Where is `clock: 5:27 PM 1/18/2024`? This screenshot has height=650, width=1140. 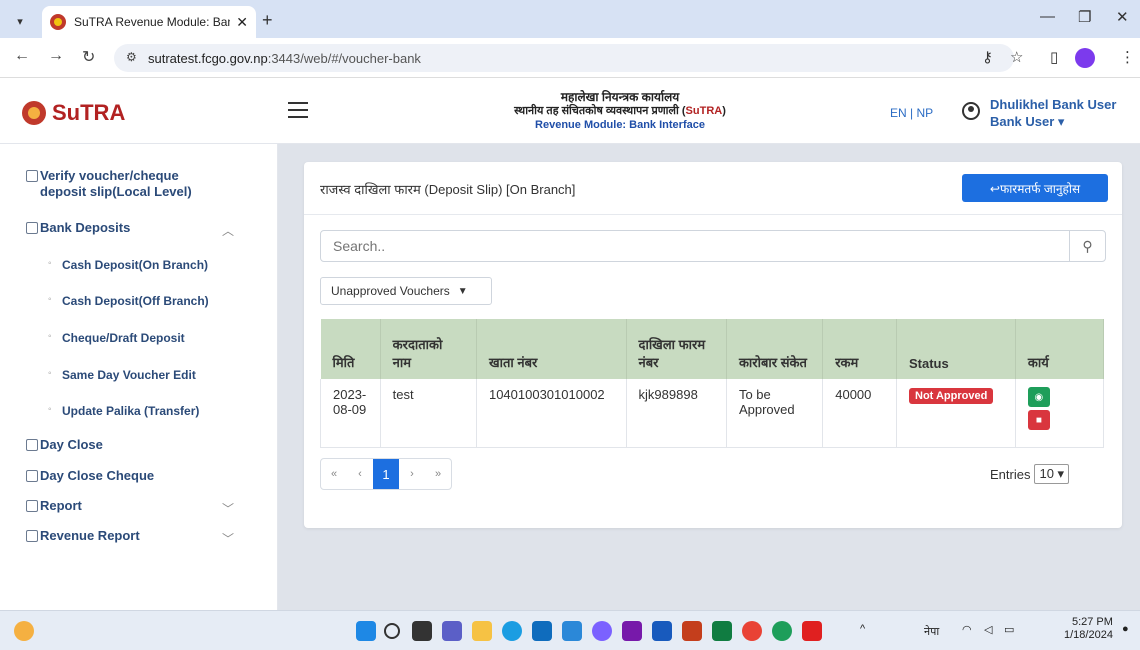 clock: 5:27 PM 1/18/2024 is located at coordinates (1088, 629).